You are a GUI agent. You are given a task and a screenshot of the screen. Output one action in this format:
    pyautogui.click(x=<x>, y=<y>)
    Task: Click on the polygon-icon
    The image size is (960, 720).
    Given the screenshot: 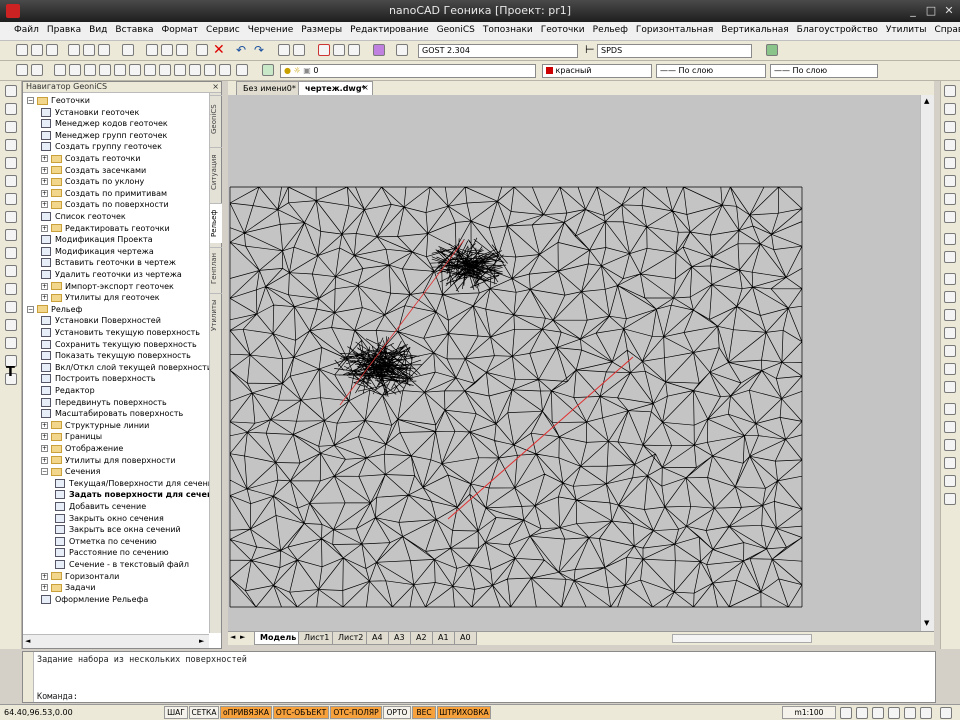 What is the action you would take?
    pyautogui.click(x=11, y=145)
    